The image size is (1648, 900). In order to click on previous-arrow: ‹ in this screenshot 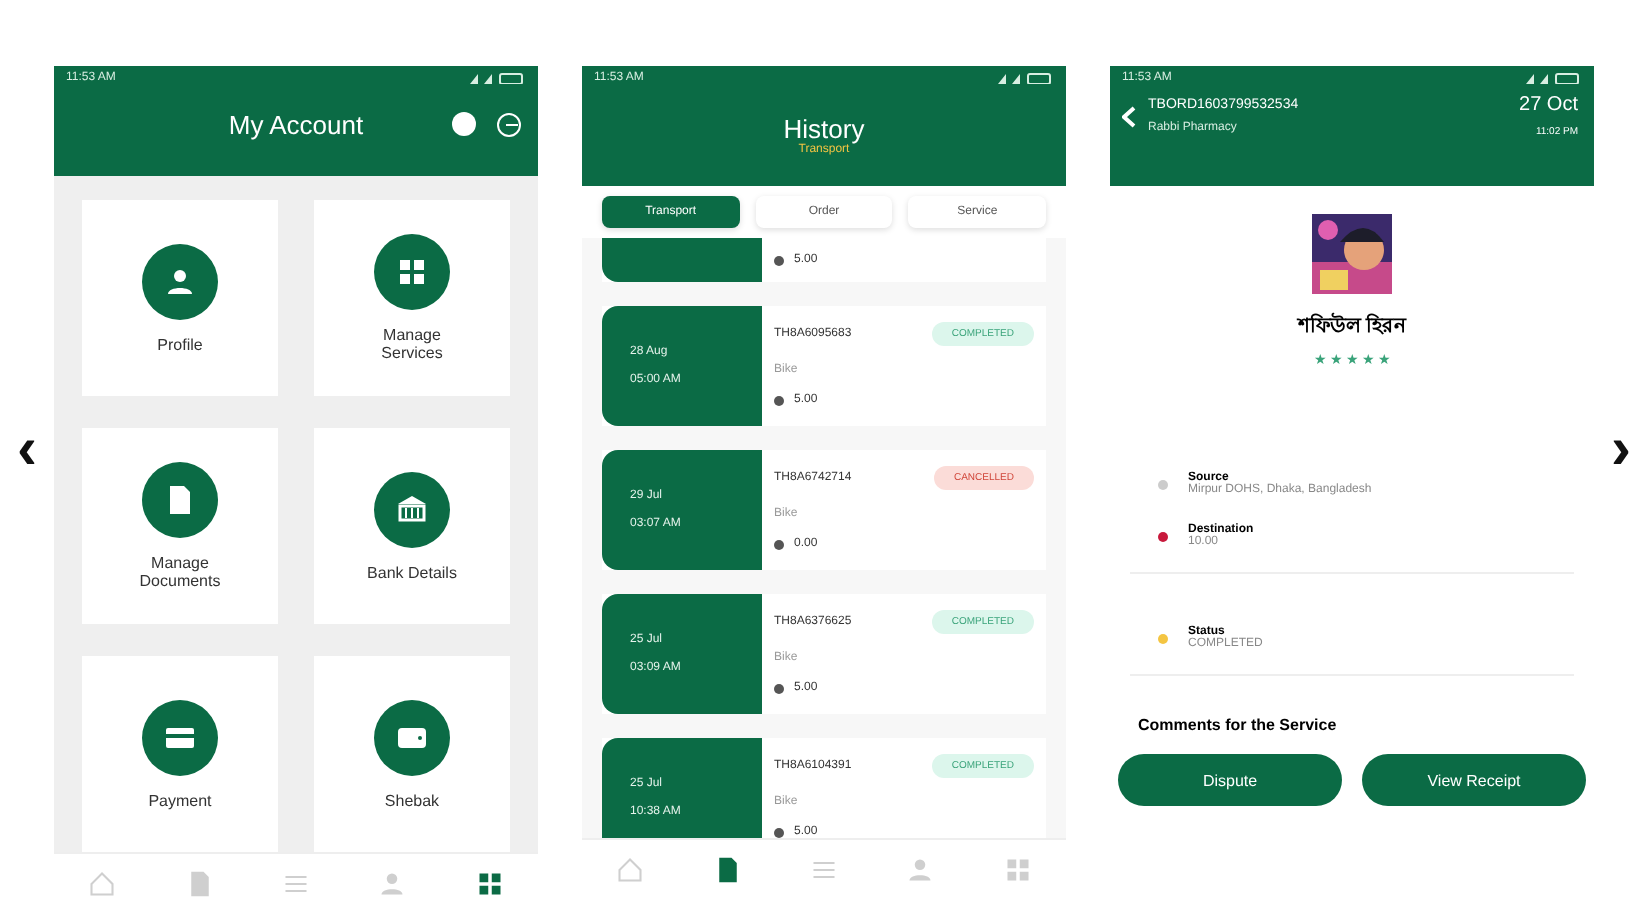, I will do `click(27, 450)`.